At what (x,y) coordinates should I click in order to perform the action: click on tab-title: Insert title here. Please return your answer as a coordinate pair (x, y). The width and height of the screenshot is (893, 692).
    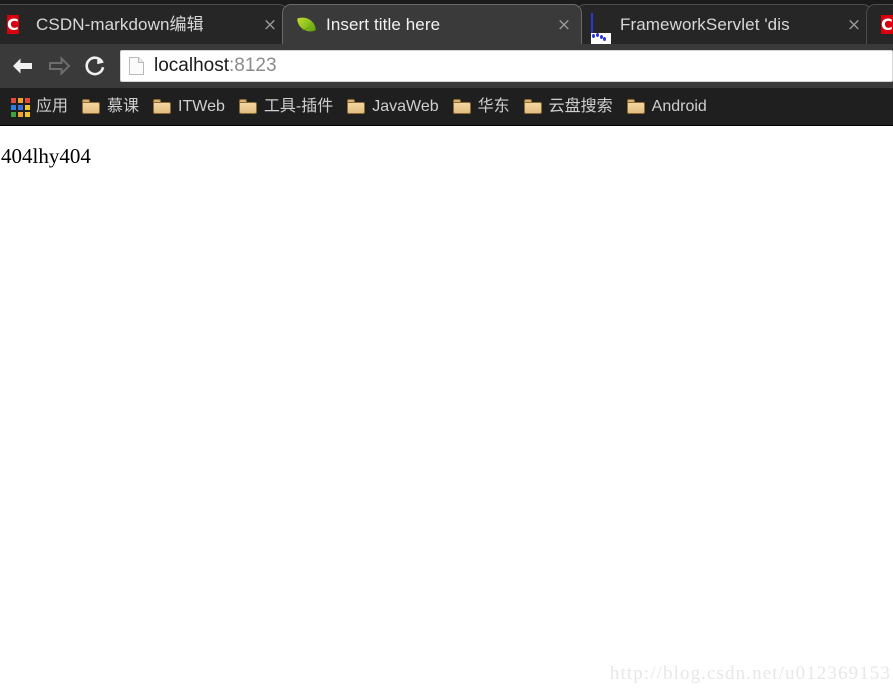
    Looking at the image, I should click on (383, 24).